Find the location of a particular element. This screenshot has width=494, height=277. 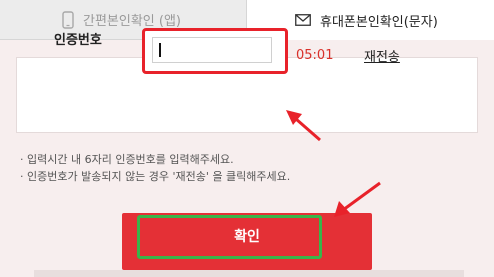

instruction-note: · 인증번호가 발송되지 않는 경우 '재전송' 을 클릭해주세요. is located at coordinates (155, 176).